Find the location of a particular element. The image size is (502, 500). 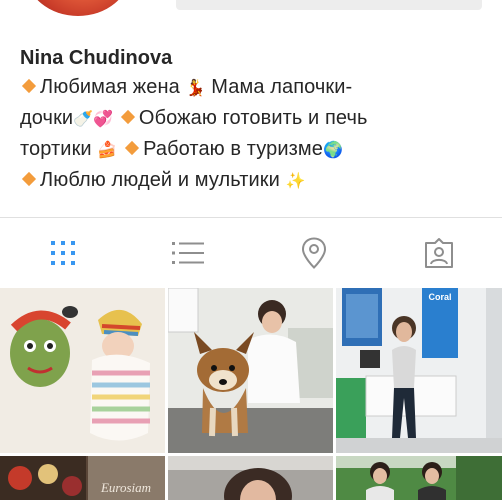

bio-line-3: тортики 🍰 Работаю в туризме🌍 is located at coordinates (255, 149).